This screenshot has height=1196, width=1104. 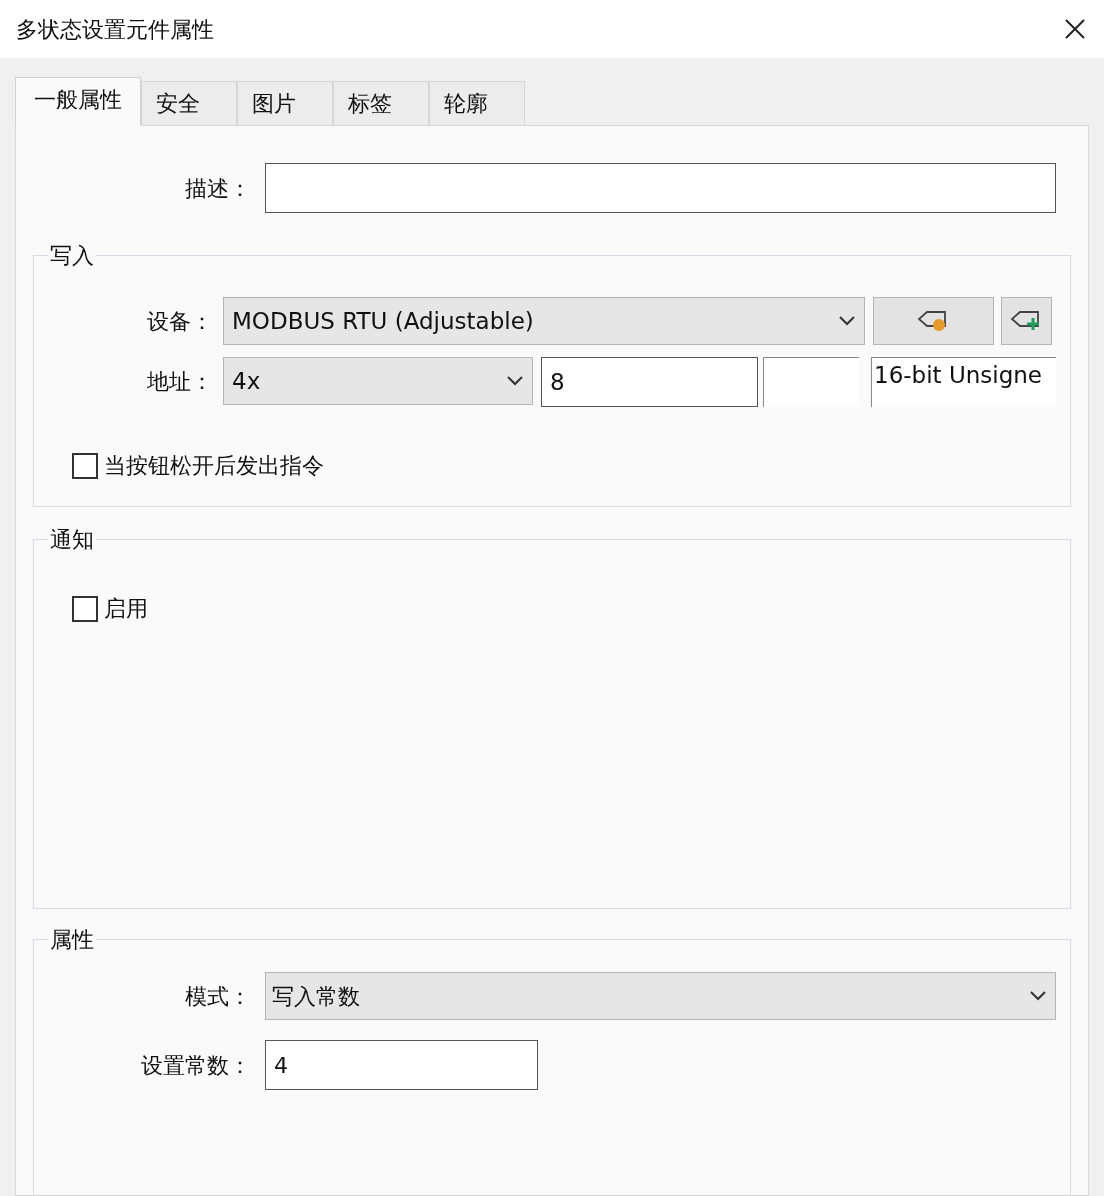 What do you see at coordinates (378, 381) in the screenshot?
I see `address-type-dropdown: 4x` at bounding box center [378, 381].